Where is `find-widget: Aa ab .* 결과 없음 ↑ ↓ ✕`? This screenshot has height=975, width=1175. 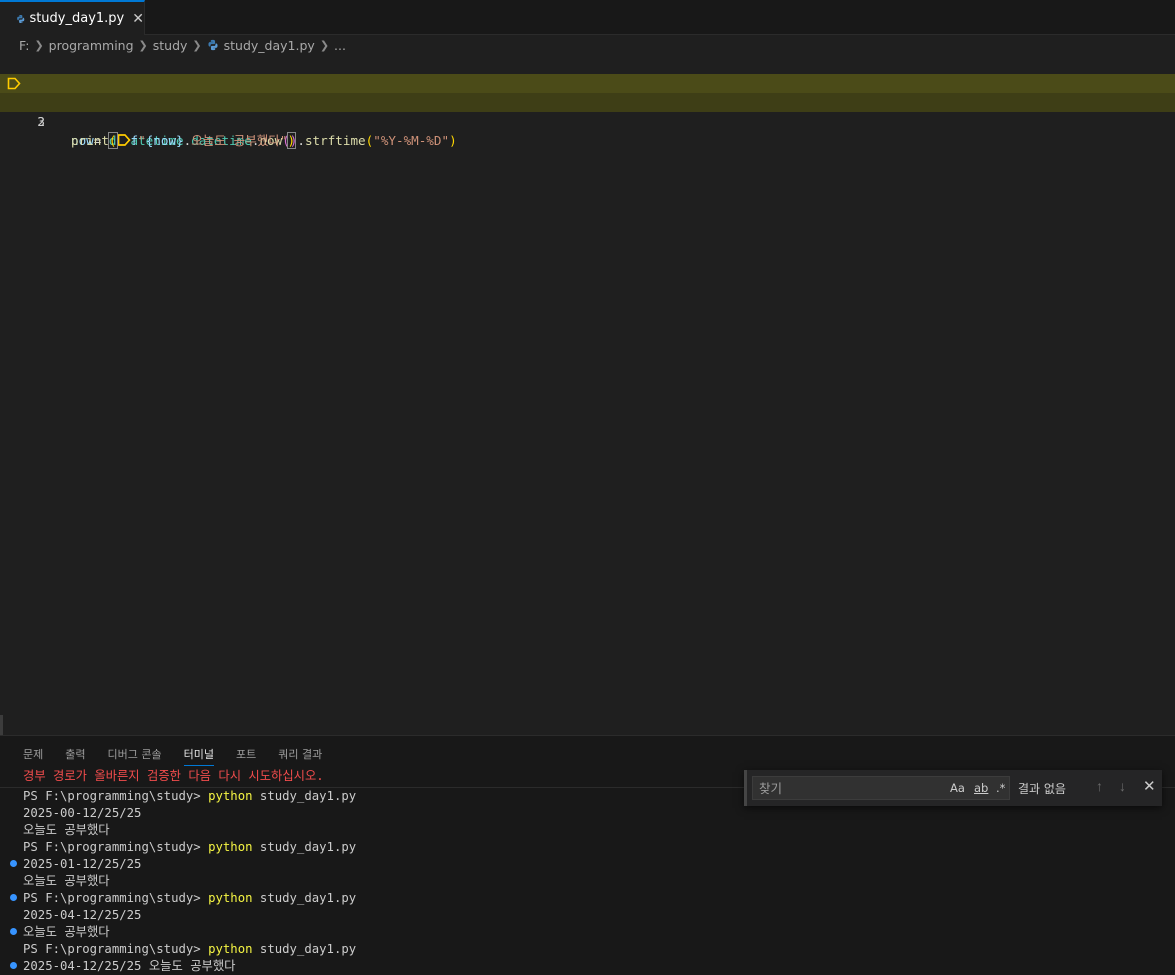 find-widget: Aa ab .* 결과 없음 ↑ ↓ ✕ is located at coordinates (953, 788).